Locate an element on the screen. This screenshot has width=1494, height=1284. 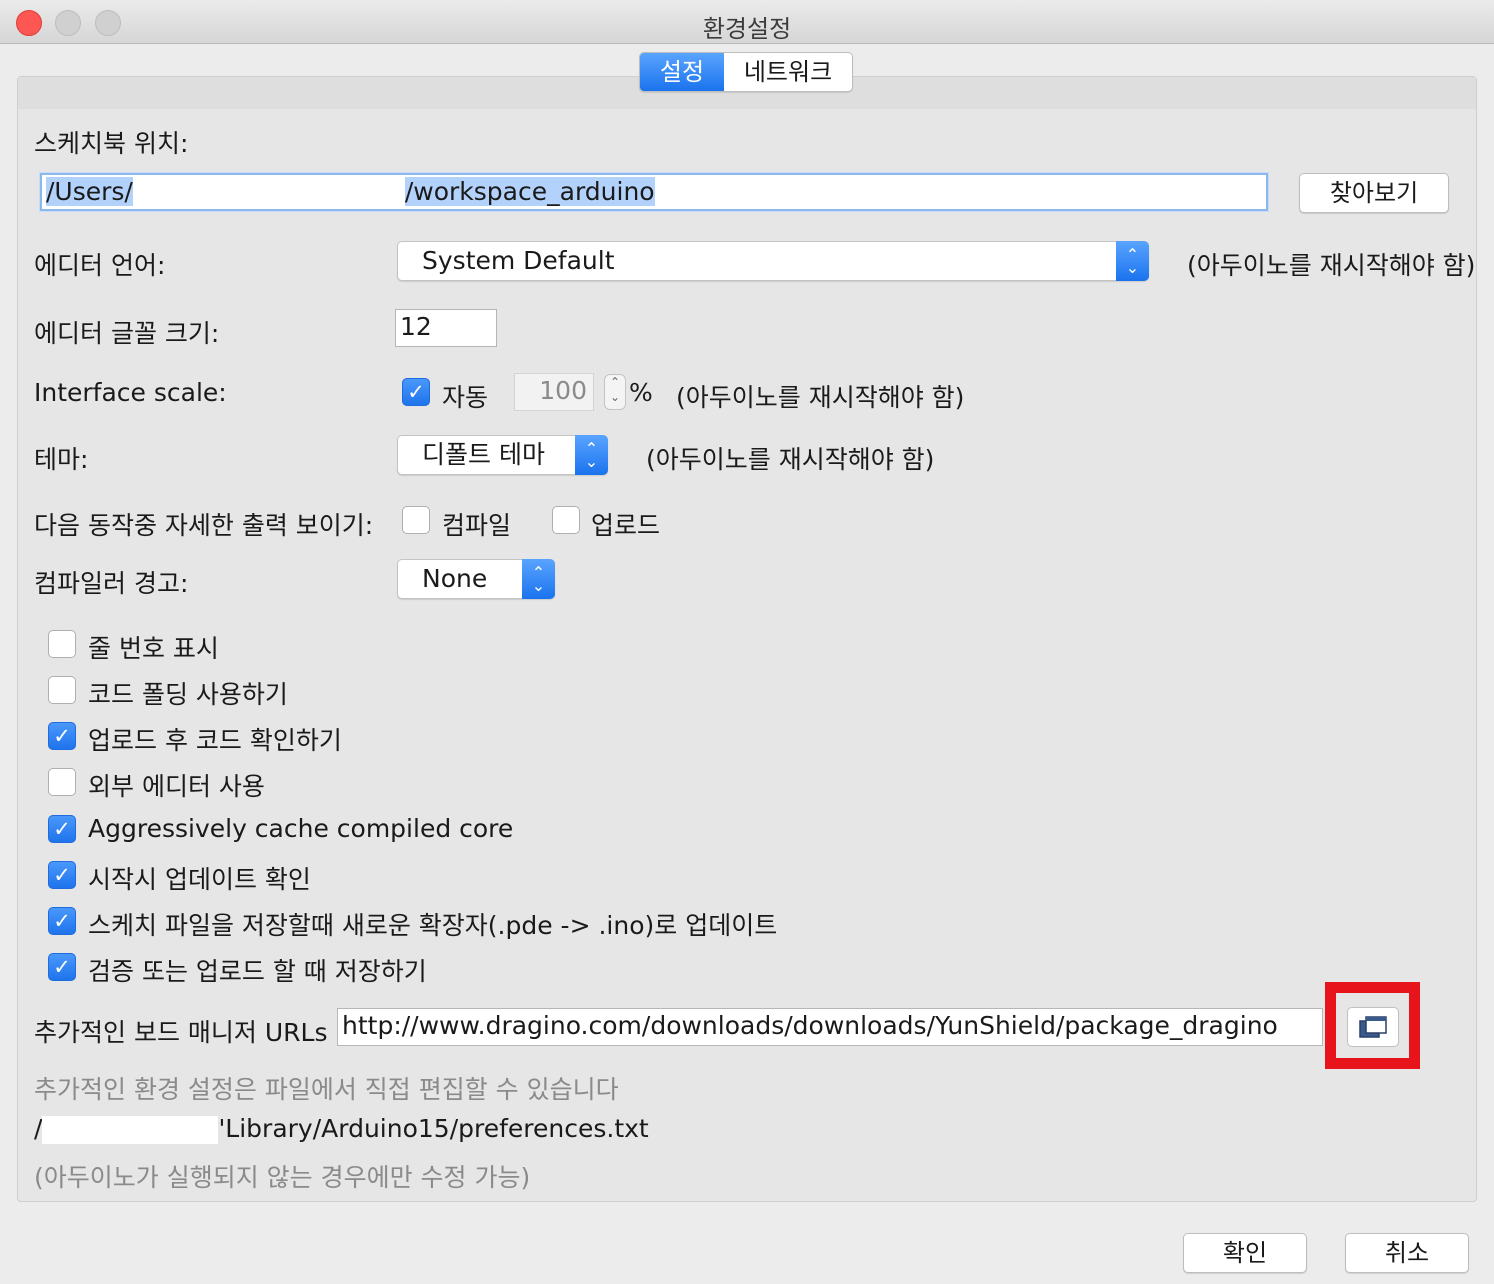
option-checkbox-check-updates: ✓ is located at coordinates (62, 875).